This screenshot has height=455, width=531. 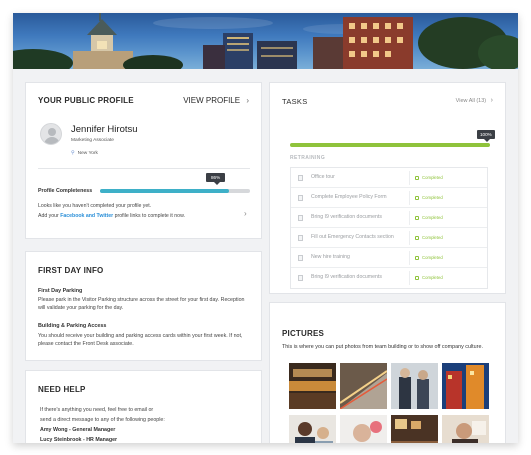 What do you see at coordinates (295, 101) in the screenshot?
I see `tasks-heading: TASKS` at bounding box center [295, 101].